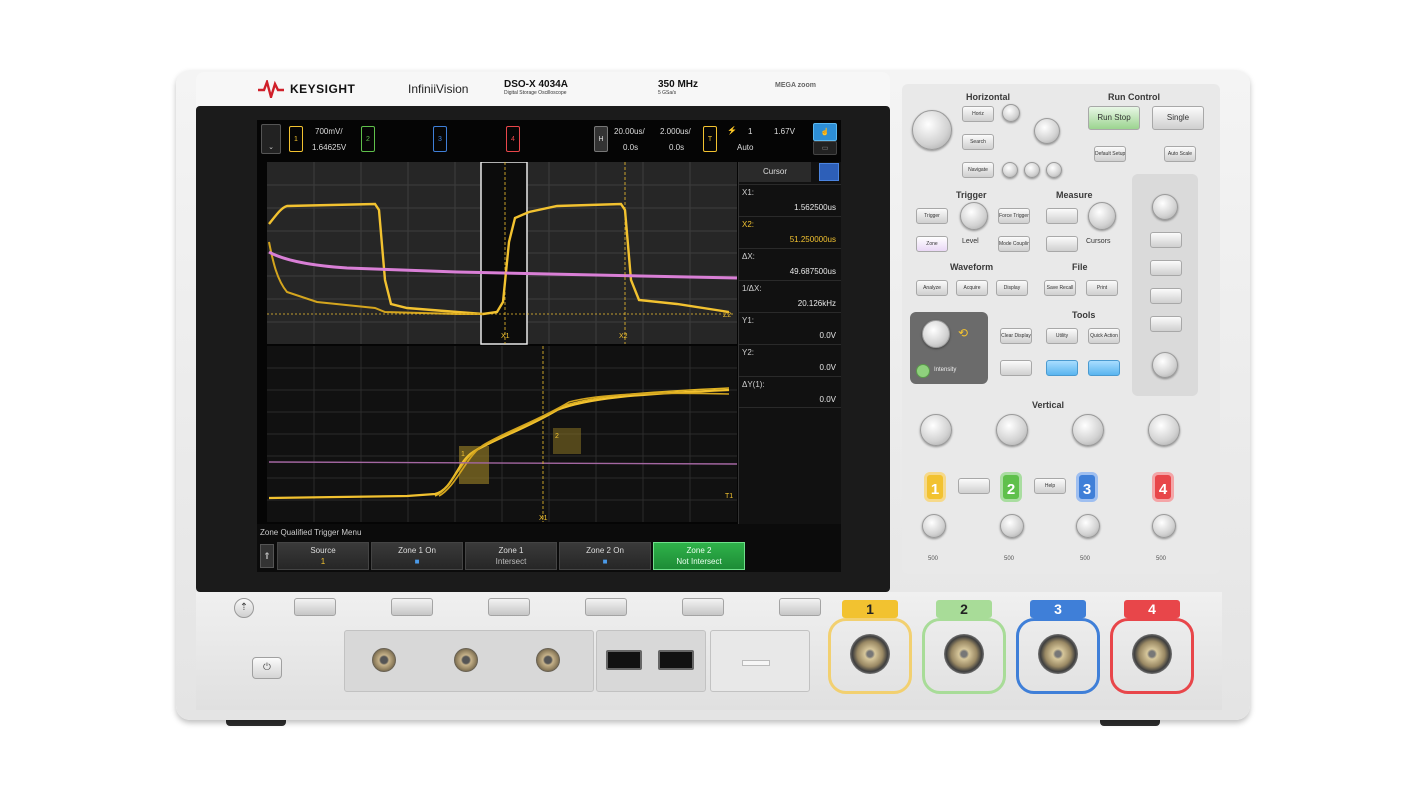  I want to click on entry-knob, so click(936, 334).